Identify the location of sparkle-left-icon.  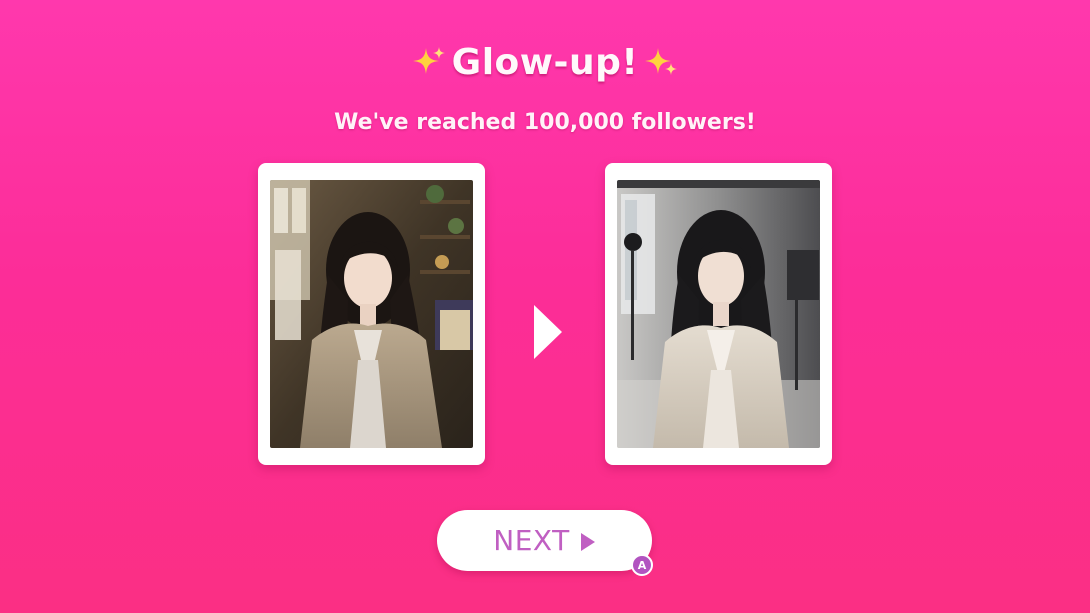
(428, 60).